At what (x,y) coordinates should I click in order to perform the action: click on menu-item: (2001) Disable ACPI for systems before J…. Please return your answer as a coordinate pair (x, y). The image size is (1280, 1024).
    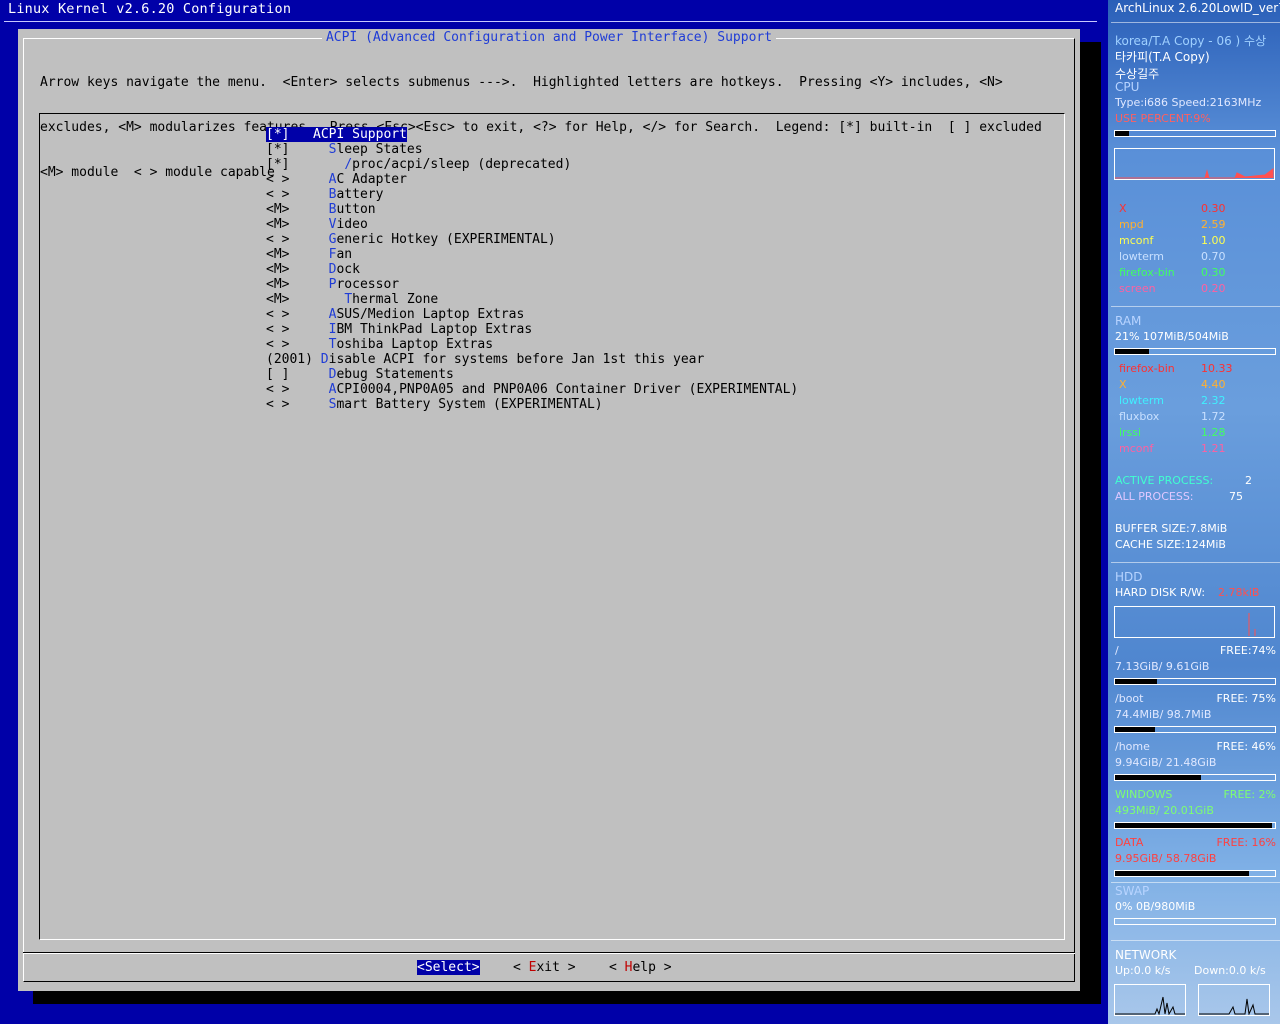
    Looking at the image, I should click on (485, 359).